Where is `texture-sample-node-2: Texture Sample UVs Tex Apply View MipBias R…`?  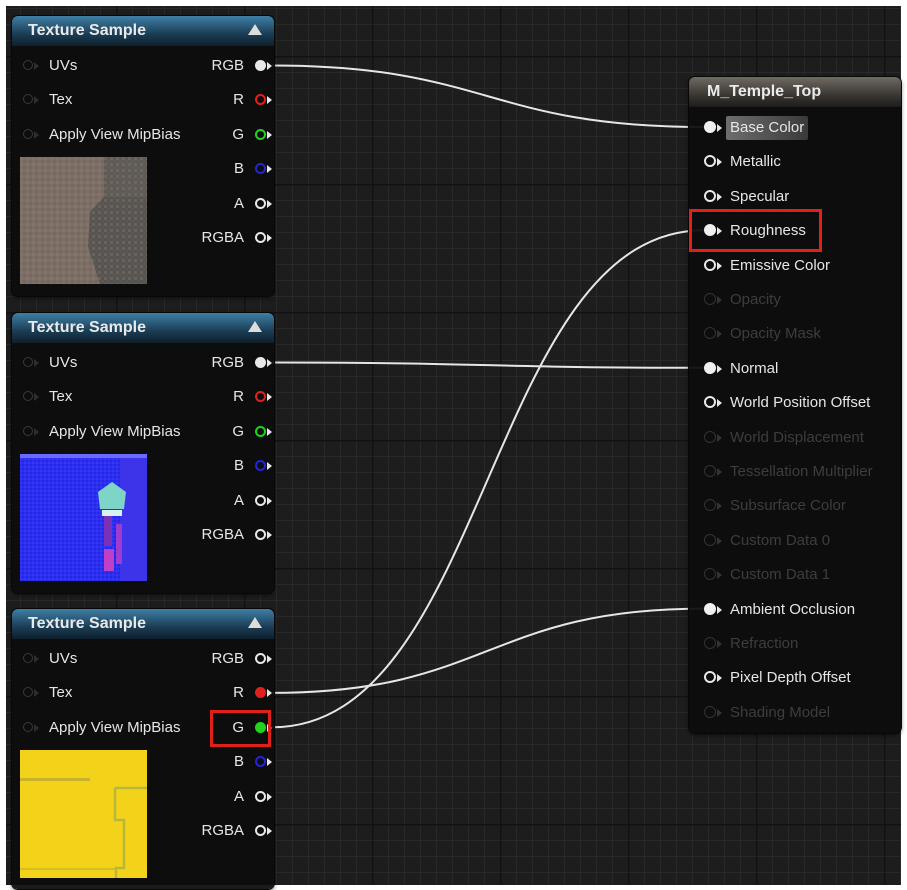 texture-sample-node-2: Texture Sample UVs Tex Apply View MipBias R… is located at coordinates (143, 453).